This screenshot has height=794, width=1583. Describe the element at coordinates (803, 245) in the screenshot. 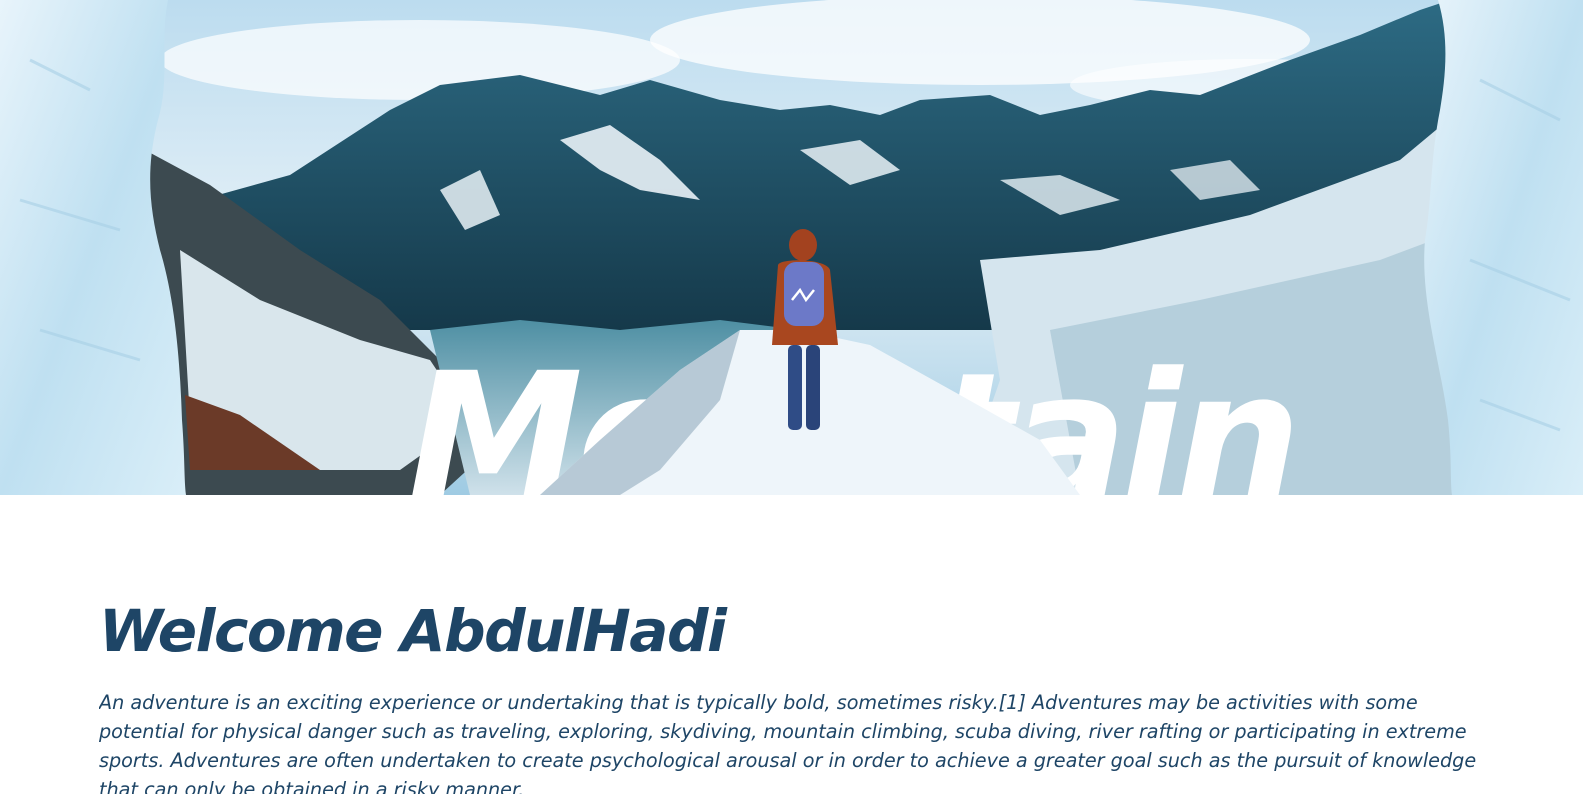

I see `hiker-head` at that location.